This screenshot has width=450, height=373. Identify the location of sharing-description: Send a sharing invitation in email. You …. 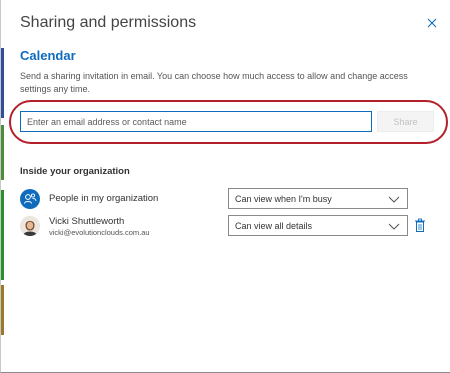
(214, 82).